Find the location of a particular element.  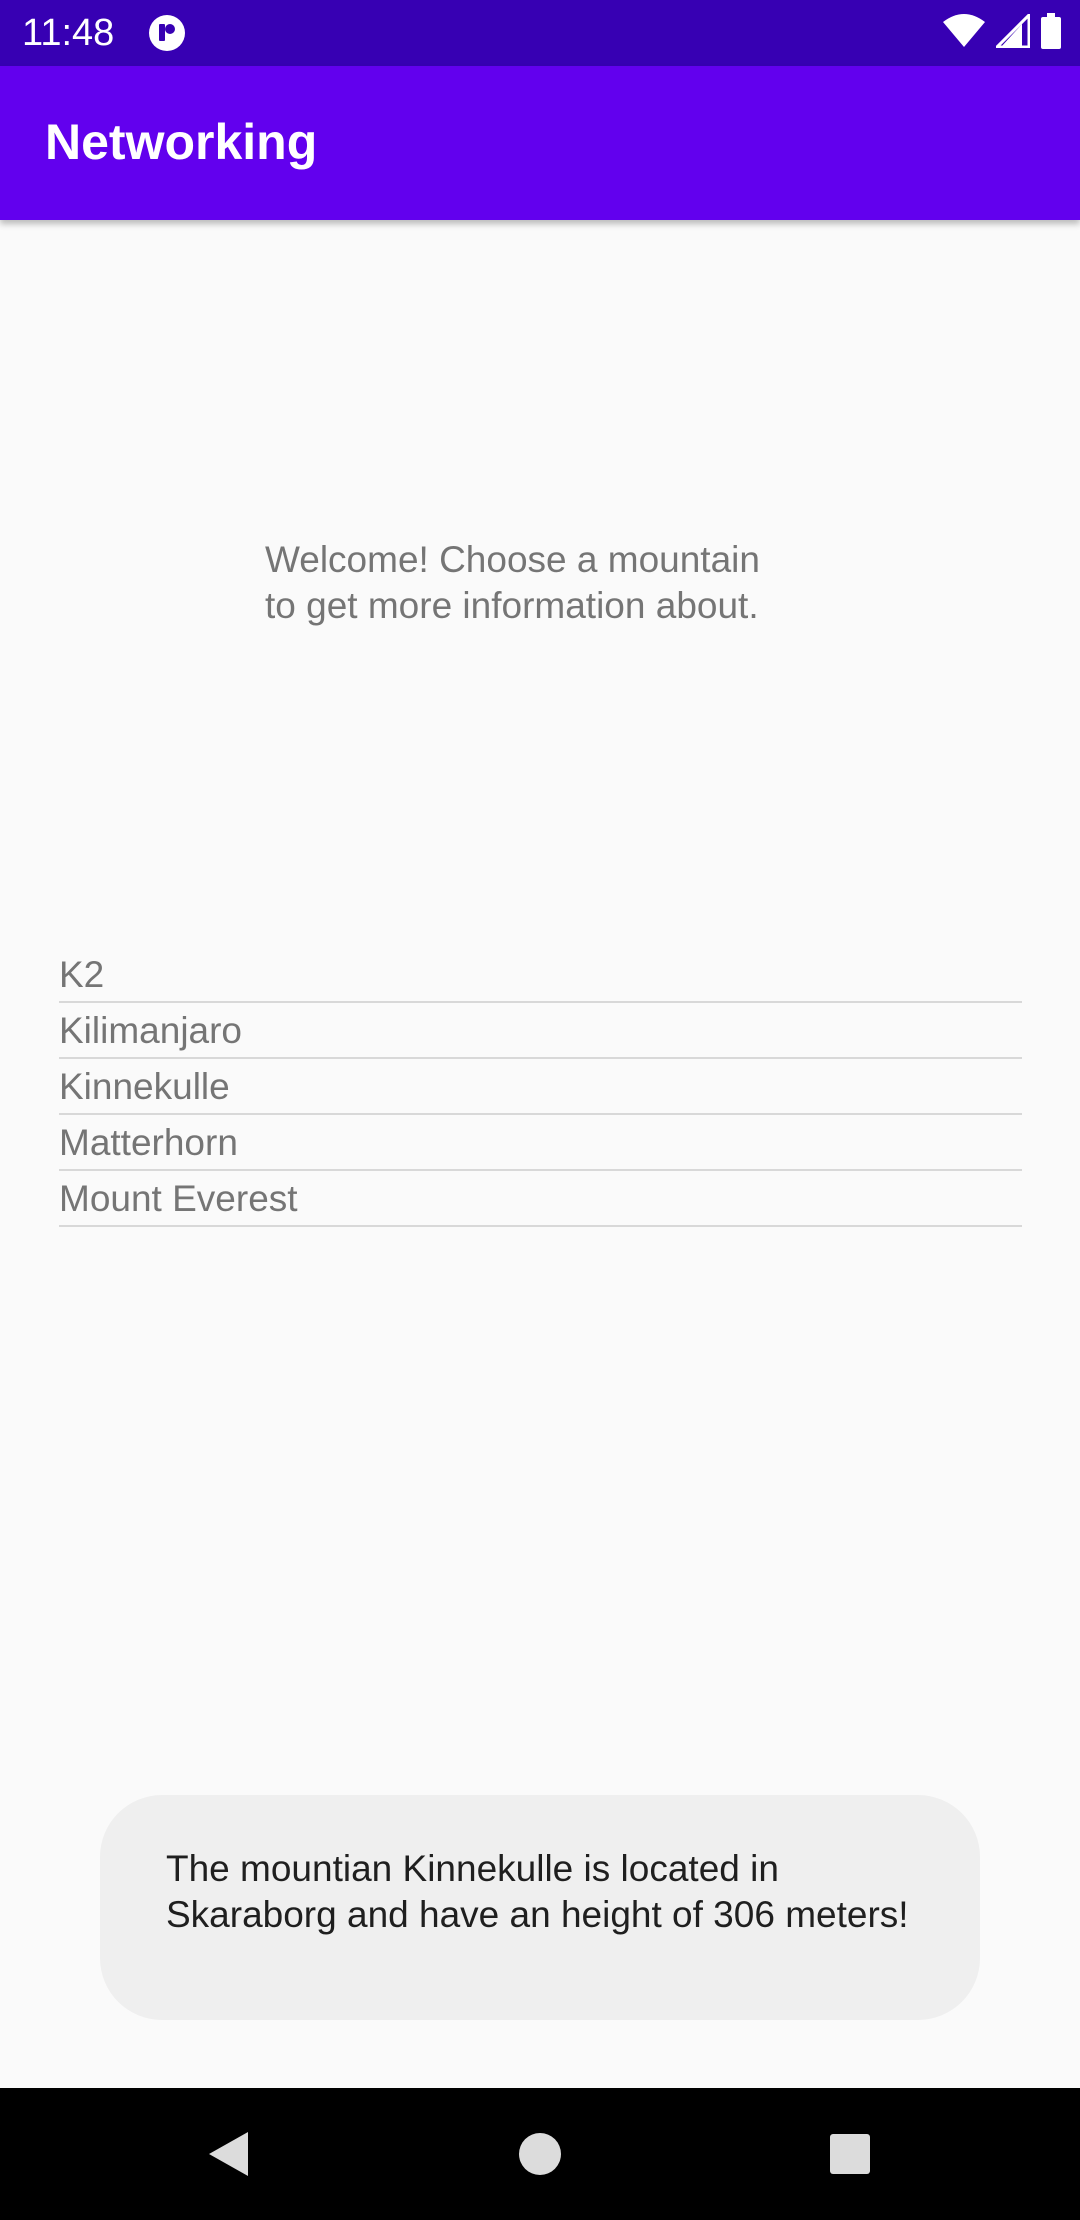

mountain-list-item-kinnekulle: Kinnekulle is located at coordinates (540, 1087).